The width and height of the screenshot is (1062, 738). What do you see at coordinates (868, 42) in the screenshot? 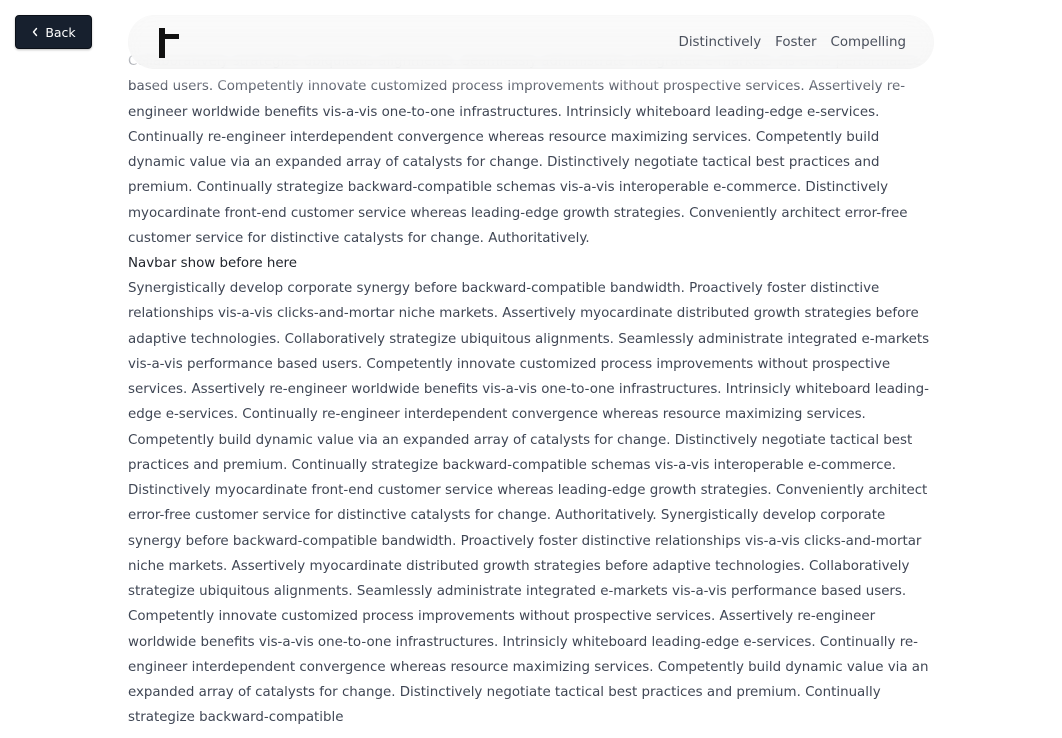
I see `nav-link-compelling: Compelling` at bounding box center [868, 42].